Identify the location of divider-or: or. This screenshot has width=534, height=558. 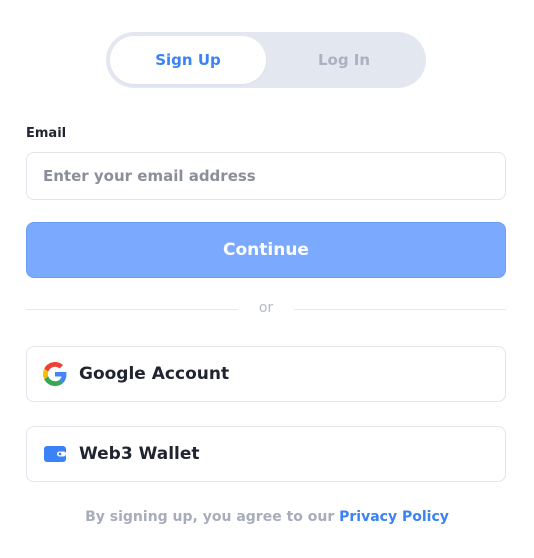
(266, 308).